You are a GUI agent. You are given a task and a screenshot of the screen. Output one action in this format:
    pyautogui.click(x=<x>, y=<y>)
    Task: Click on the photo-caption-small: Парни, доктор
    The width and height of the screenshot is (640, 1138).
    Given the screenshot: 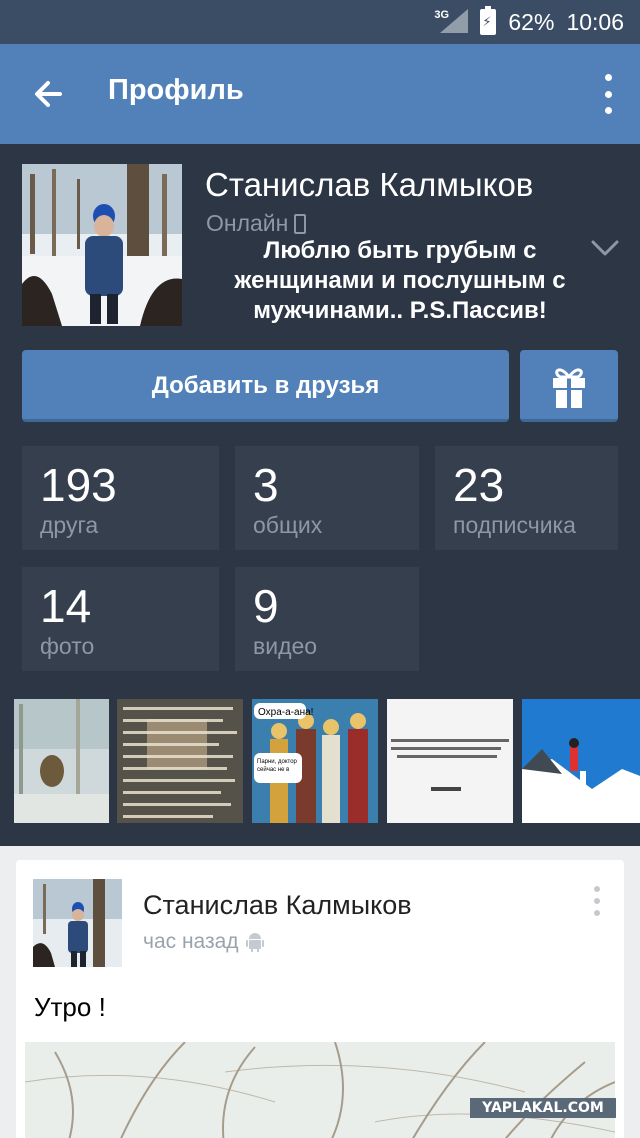 What is the action you would take?
    pyautogui.click(x=277, y=762)
    